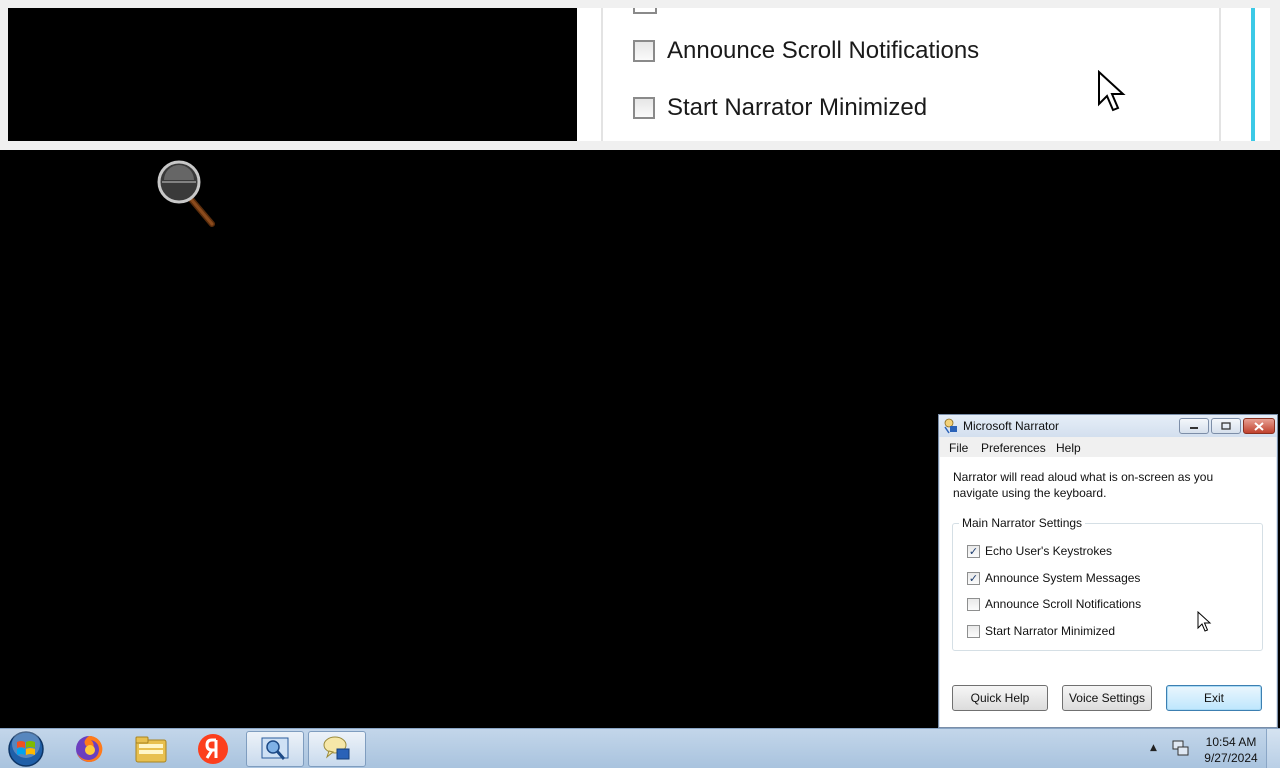 The width and height of the screenshot is (1280, 768). What do you see at coordinates (1108, 447) in the screenshot?
I see `menu-bar: File Preferences Help` at bounding box center [1108, 447].